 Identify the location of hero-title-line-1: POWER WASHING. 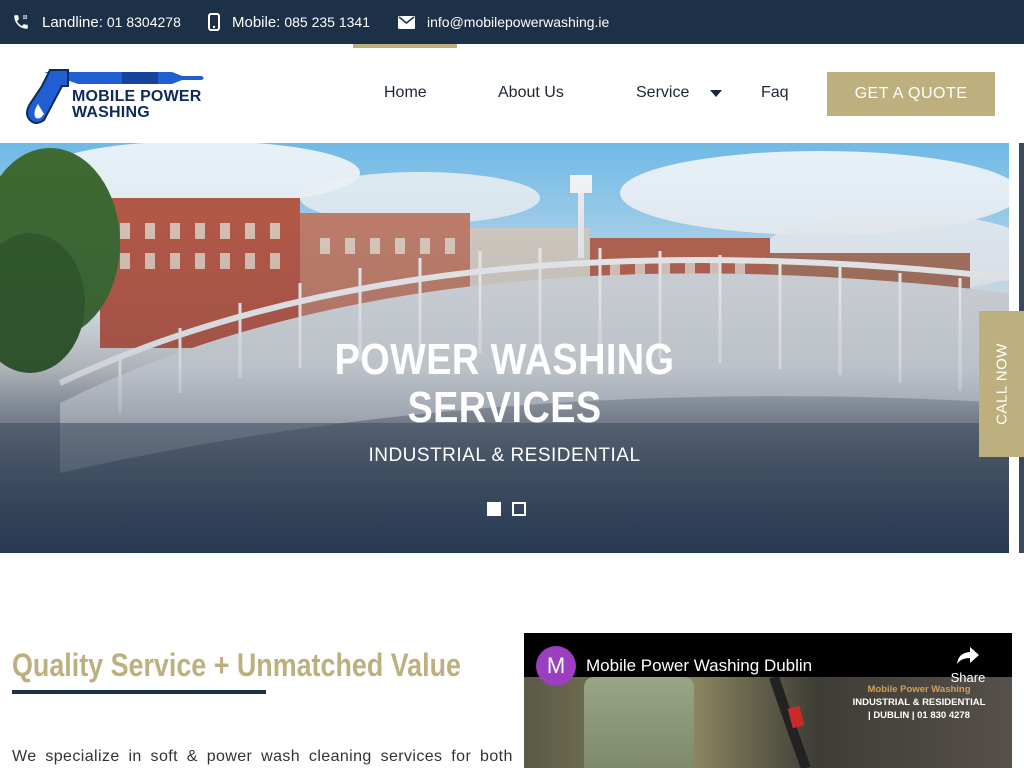
(504, 359).